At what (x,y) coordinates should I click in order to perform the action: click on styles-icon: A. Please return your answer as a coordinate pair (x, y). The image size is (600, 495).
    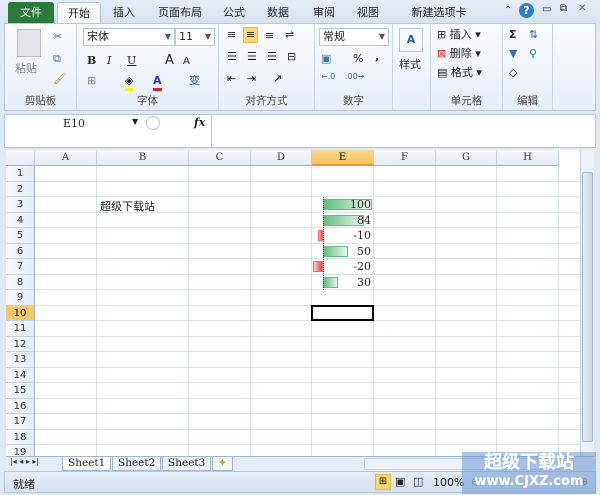
    Looking at the image, I should click on (411, 40).